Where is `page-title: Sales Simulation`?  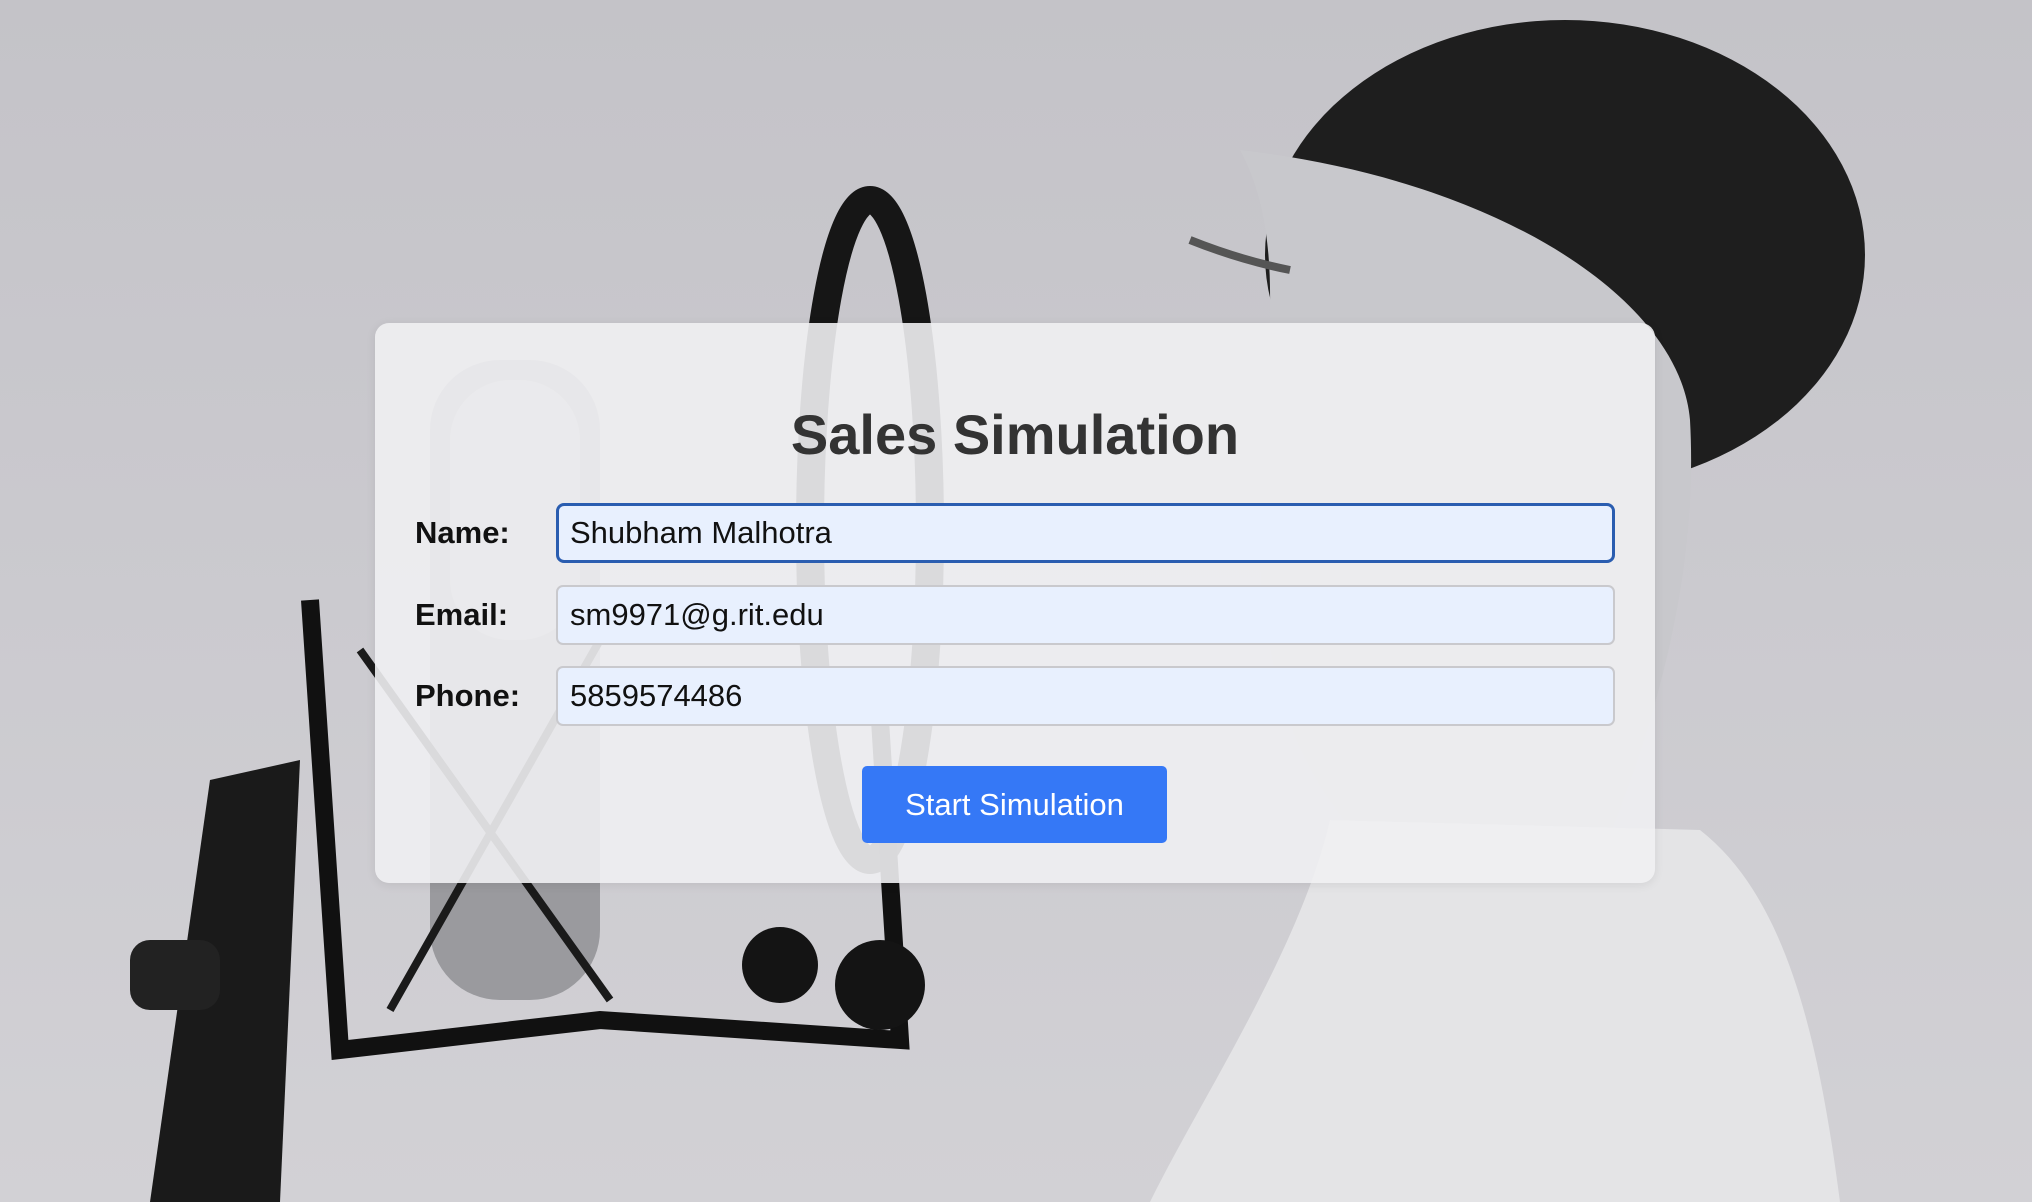 page-title: Sales Simulation is located at coordinates (1015, 434).